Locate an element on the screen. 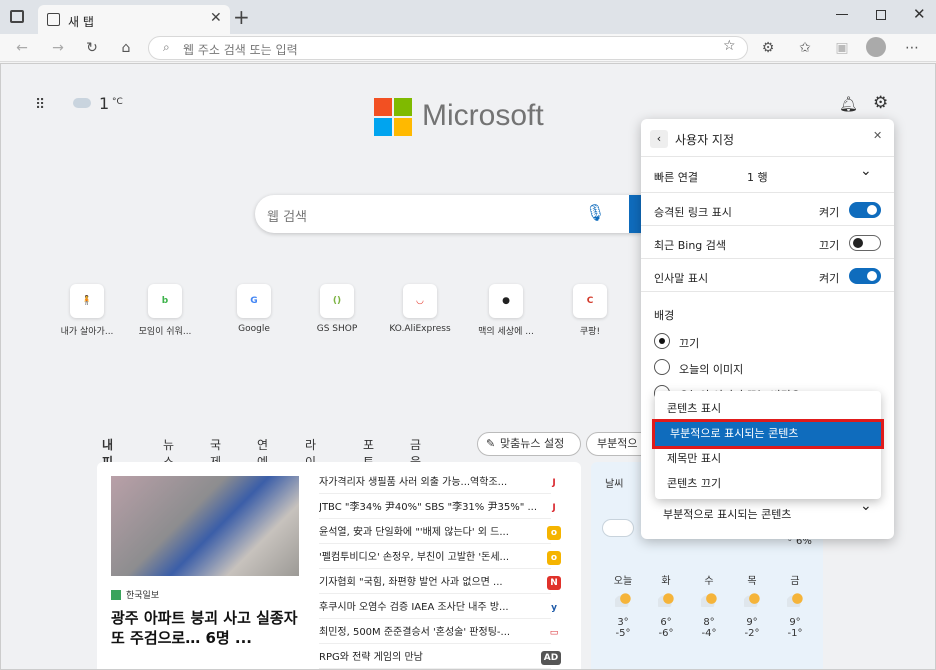 The width and height of the screenshot is (936, 670). news-source-icon is located at coordinates (116, 595).